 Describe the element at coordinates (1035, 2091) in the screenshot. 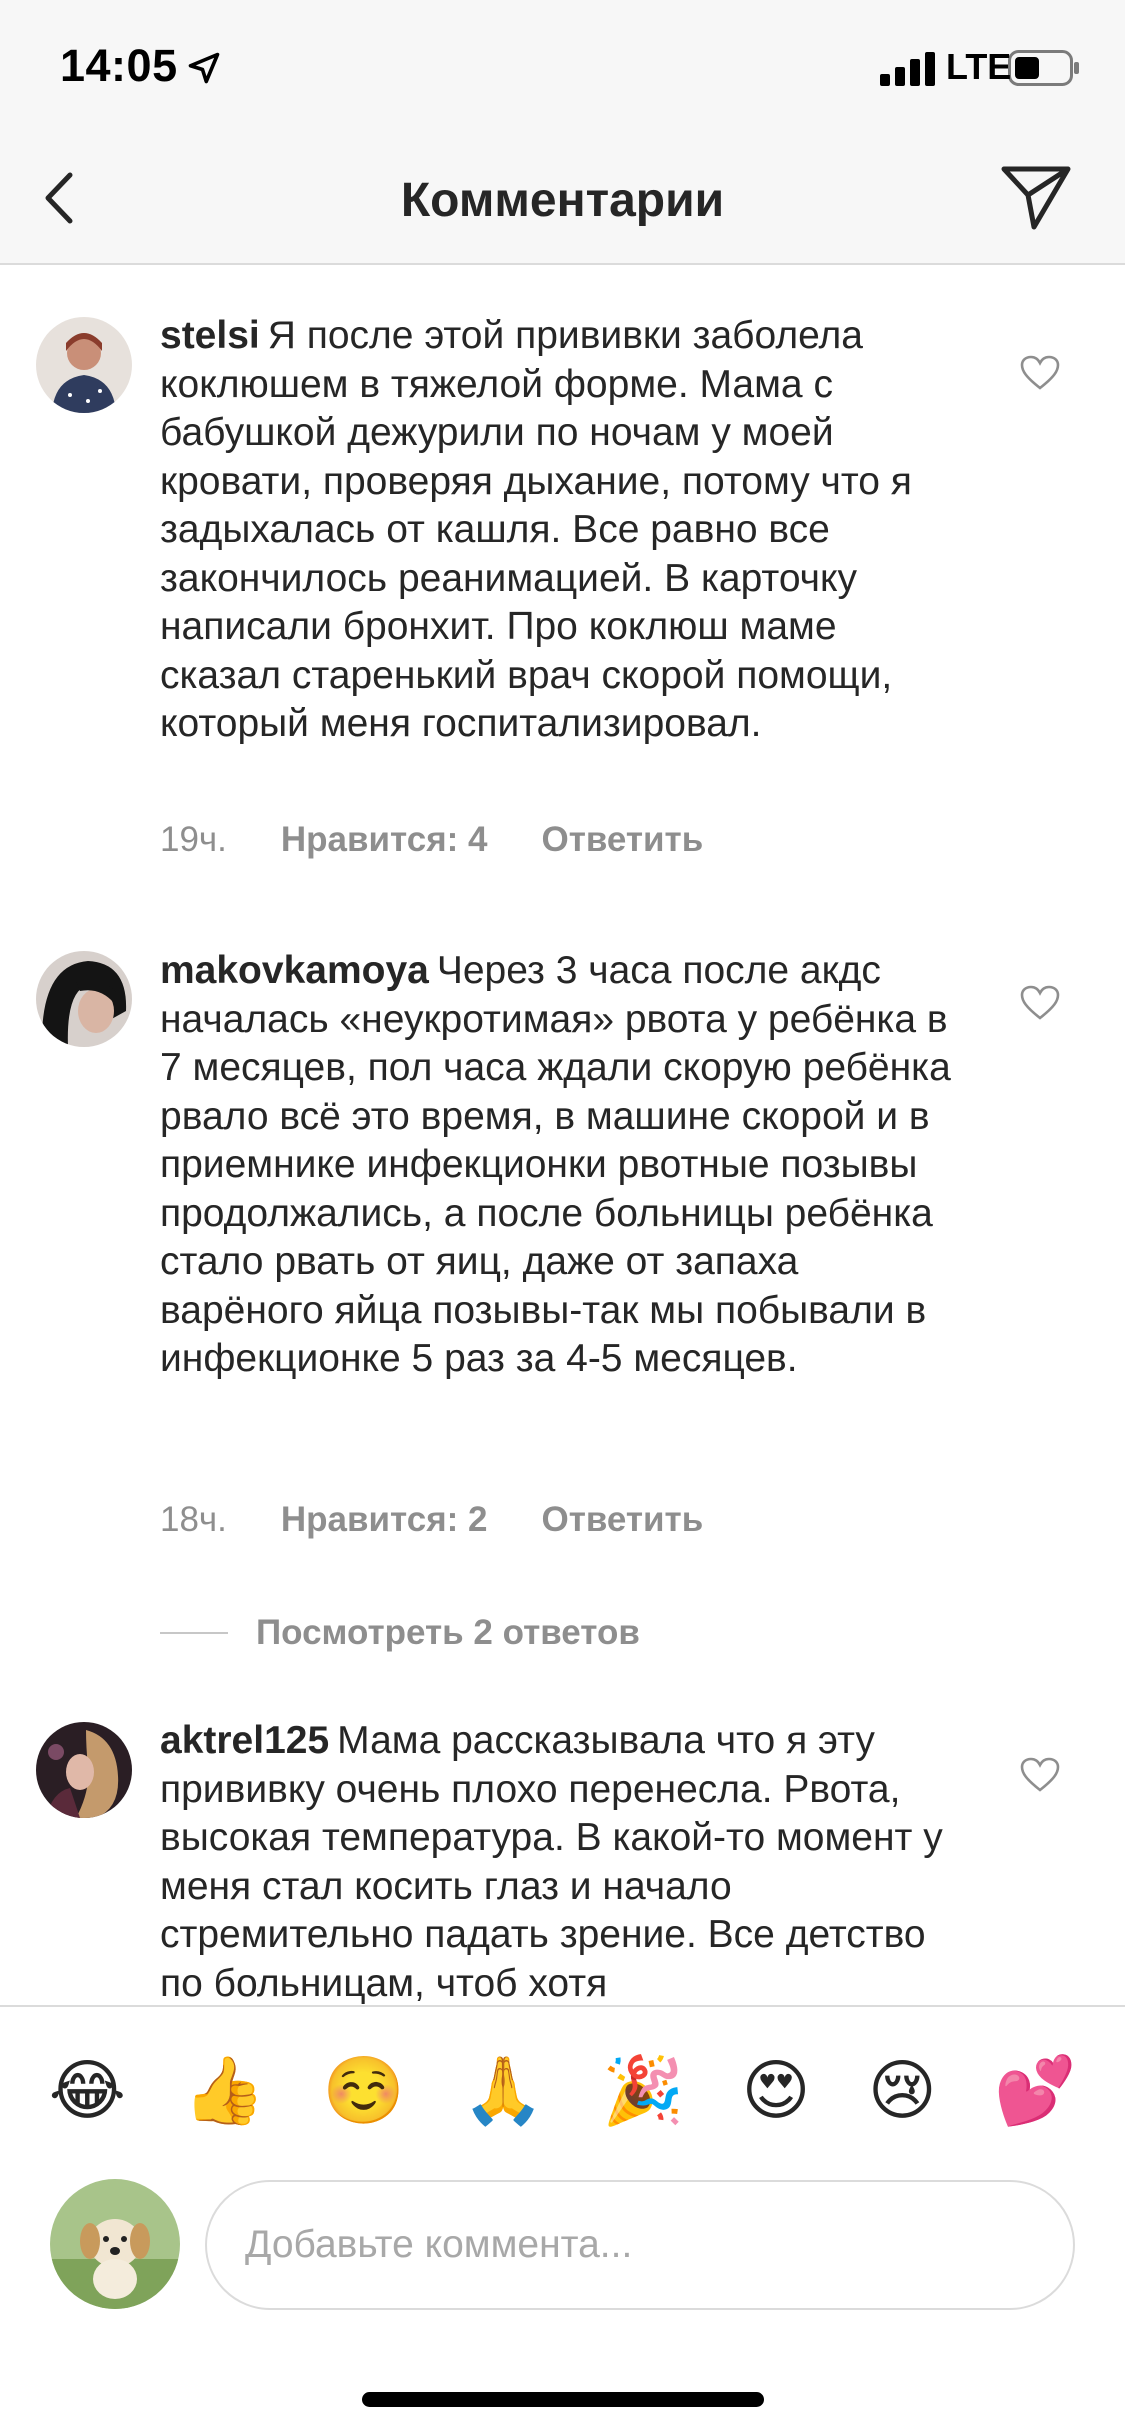

I see `two-hearts-emoji-icon: 💕` at that location.